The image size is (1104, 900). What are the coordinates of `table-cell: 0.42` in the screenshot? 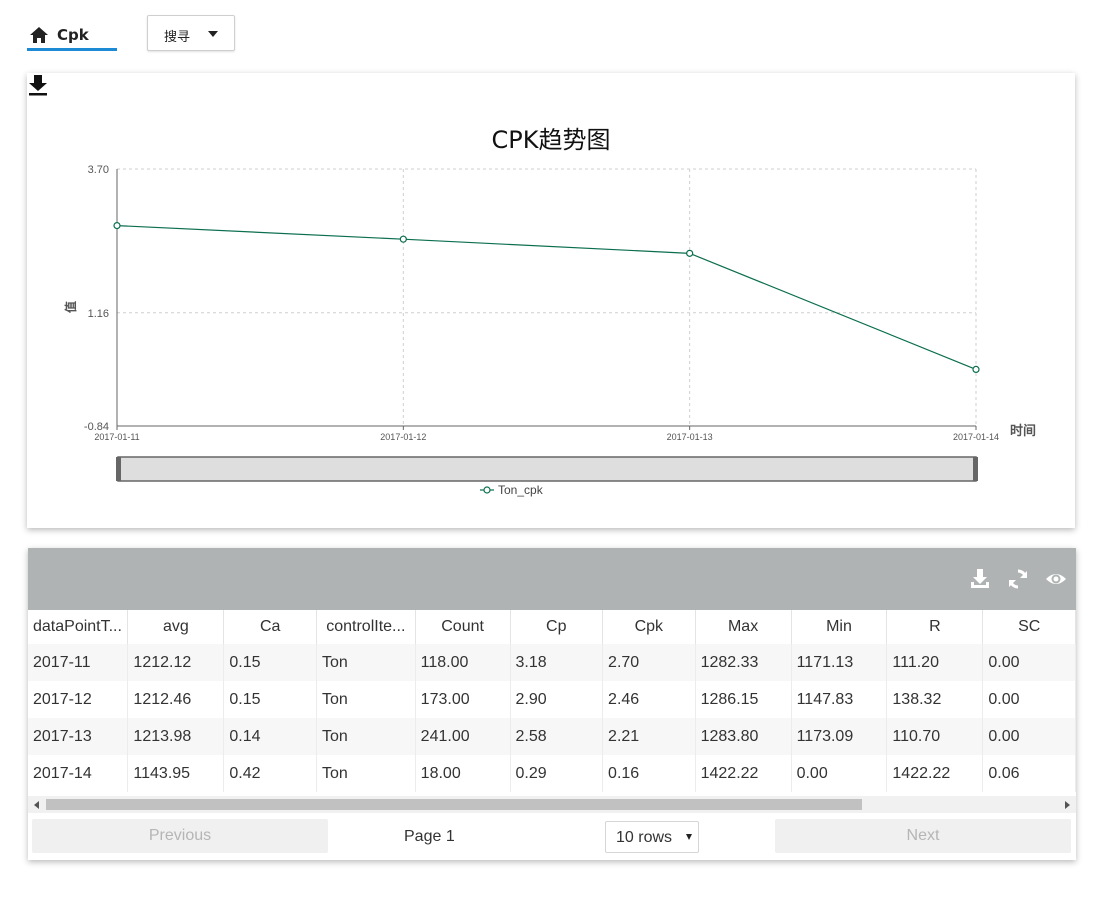 It's located at (270, 773).